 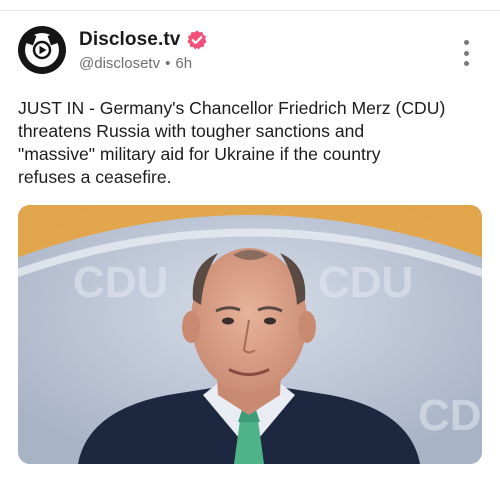 I want to click on author-meta: @disclosetv • 6h, so click(x=135, y=63).